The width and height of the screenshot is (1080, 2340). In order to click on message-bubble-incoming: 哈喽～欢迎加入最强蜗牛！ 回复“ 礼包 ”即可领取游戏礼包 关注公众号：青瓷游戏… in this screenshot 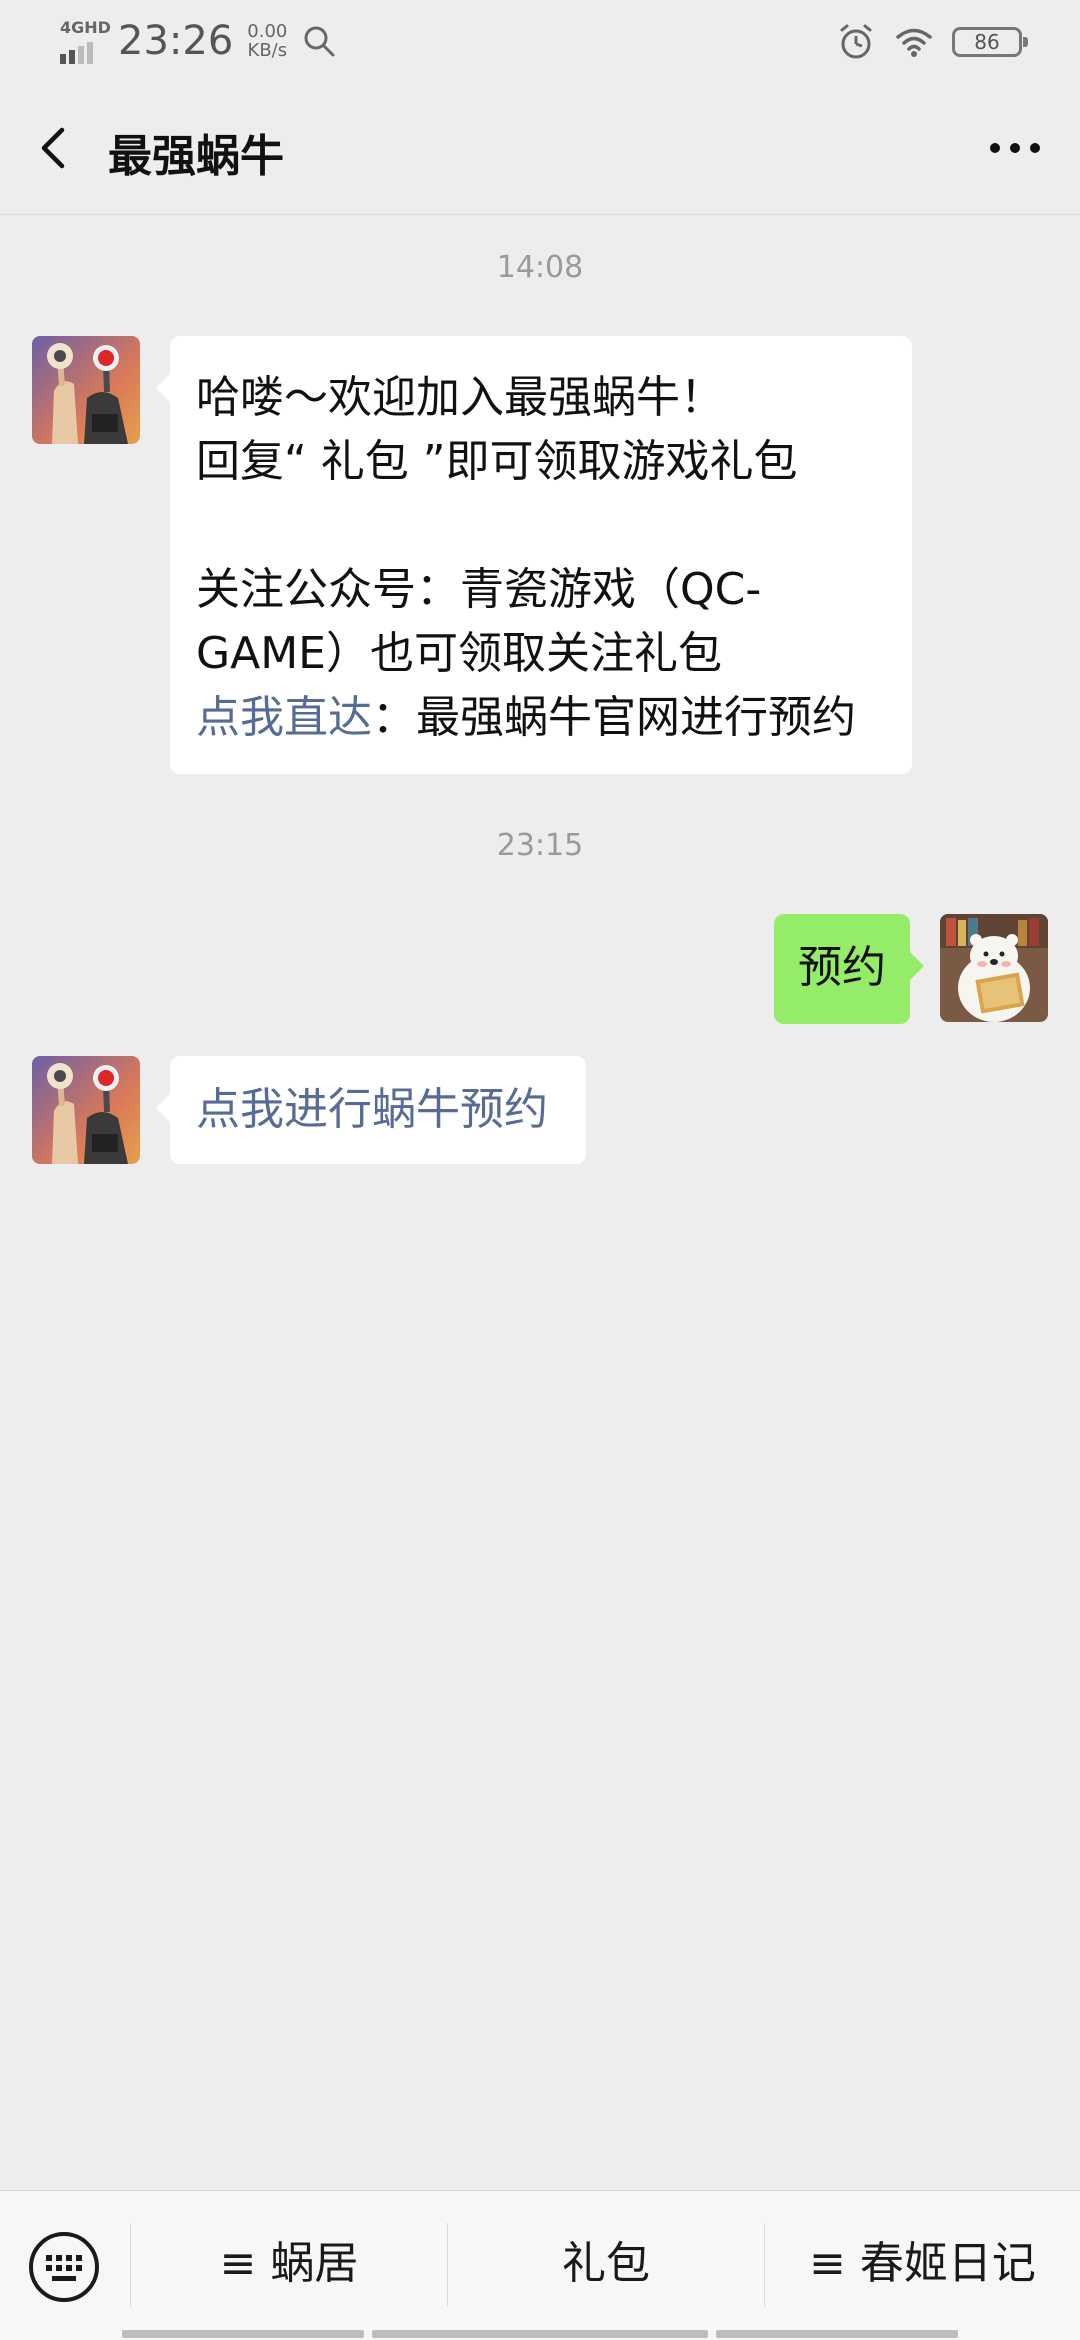, I will do `click(534, 555)`.